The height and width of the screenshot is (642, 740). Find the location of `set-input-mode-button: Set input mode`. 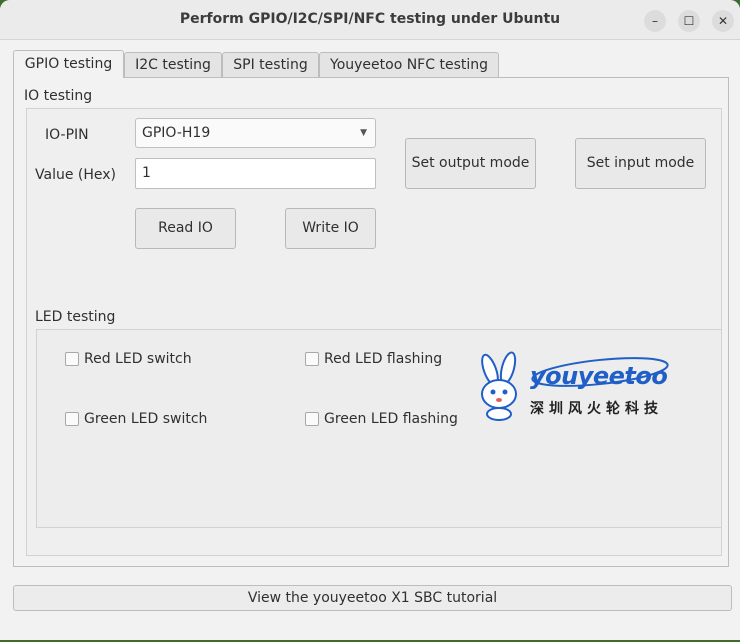

set-input-mode-button: Set input mode is located at coordinates (640, 163).